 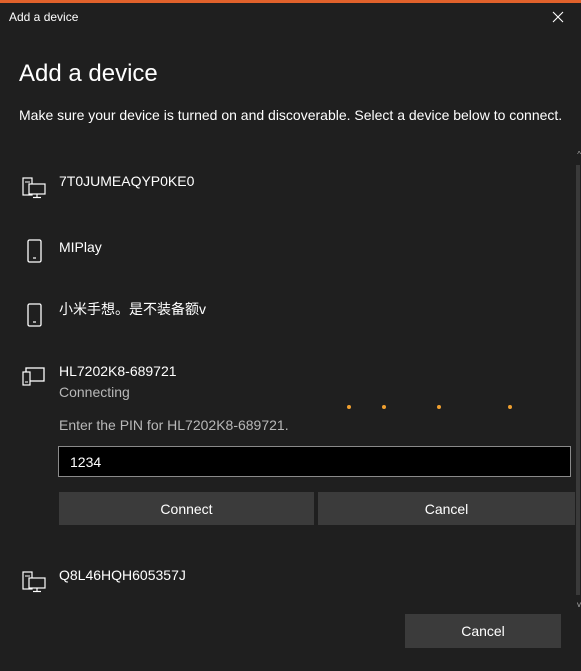 What do you see at coordinates (287, 252) in the screenshot?
I see `device-item: MIPlay` at bounding box center [287, 252].